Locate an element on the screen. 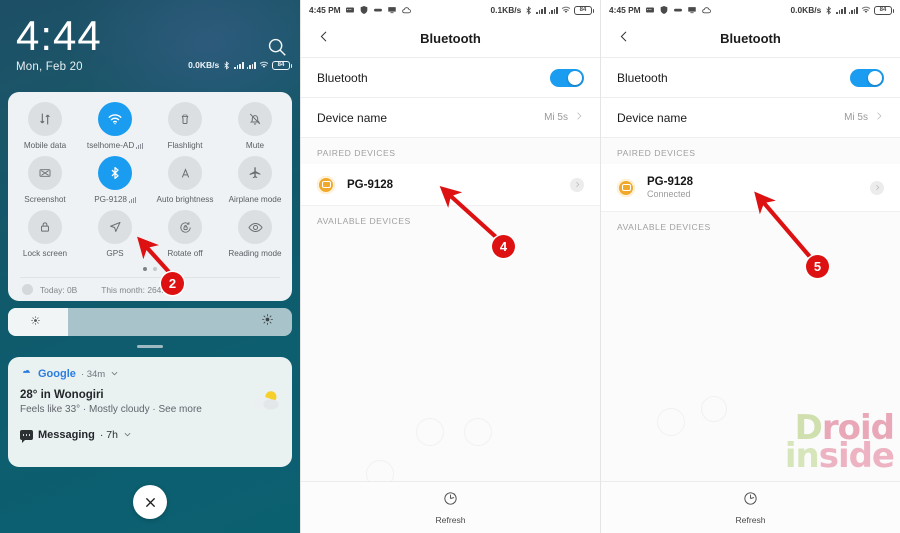 The width and height of the screenshot is (900, 533). quick-settings-tile-wifi: tselhome-AD is located at coordinates (115, 126).